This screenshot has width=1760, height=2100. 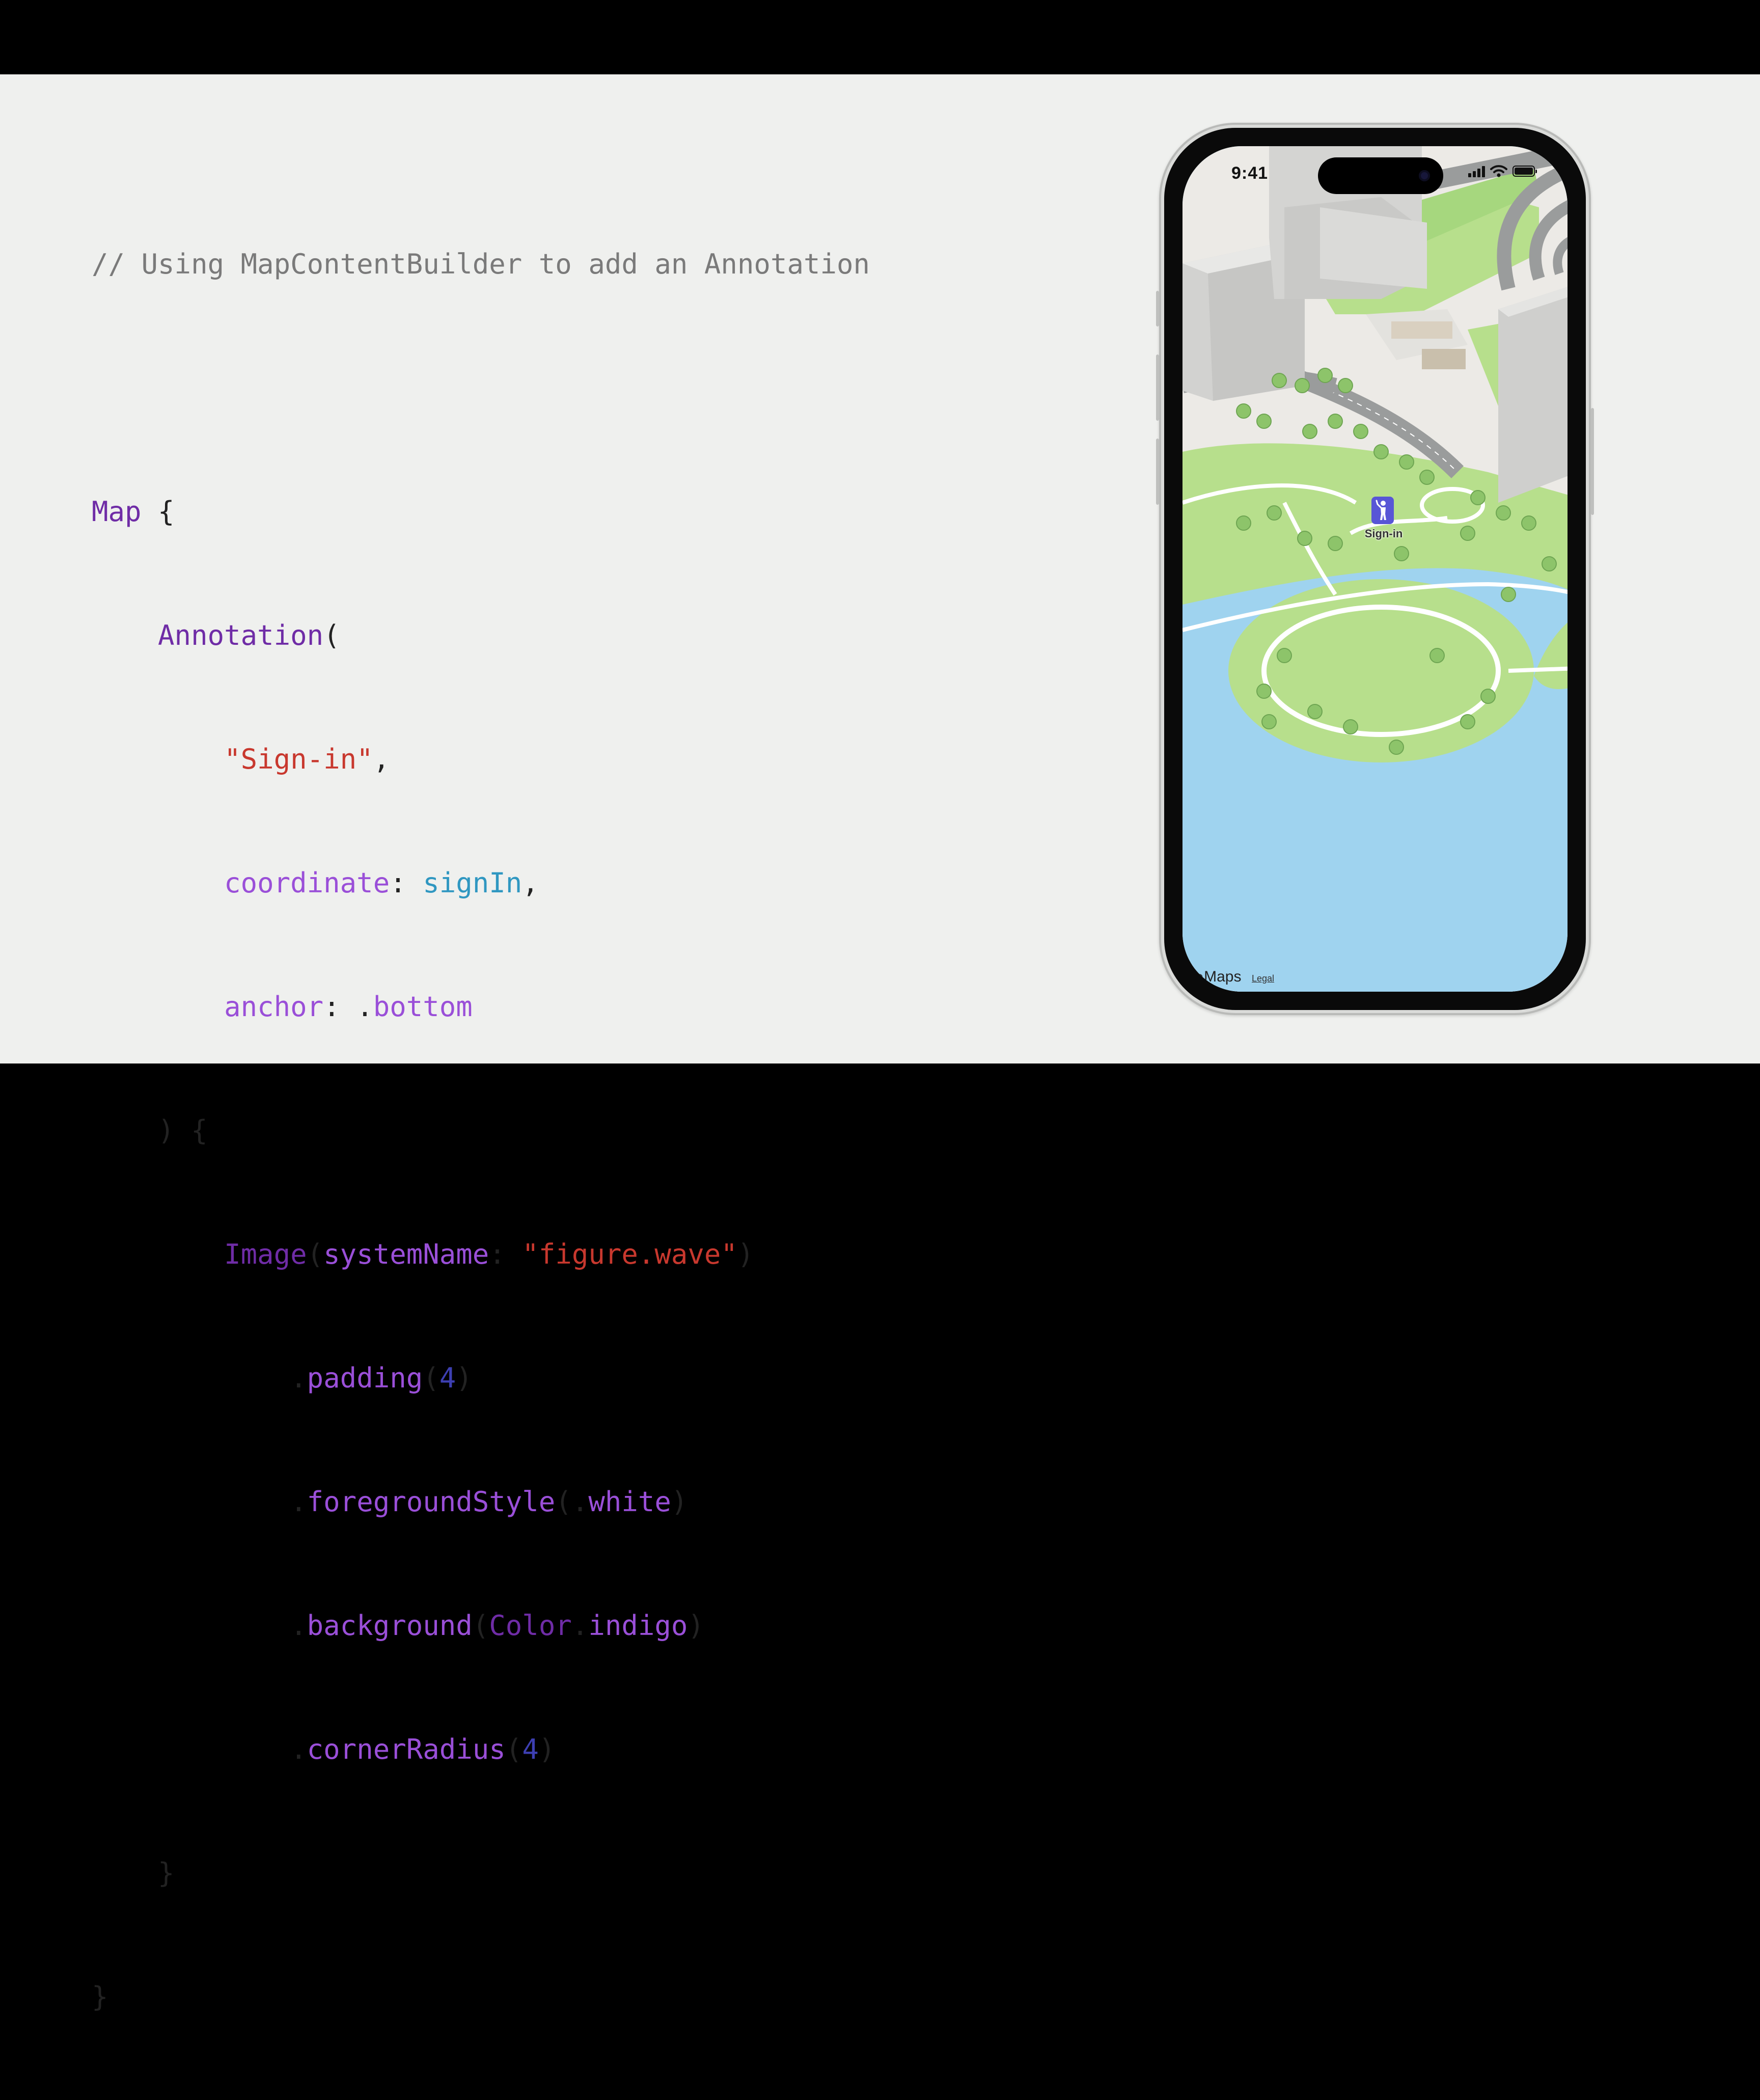 I want to click on wifi-icon, so click(x=1499, y=171).